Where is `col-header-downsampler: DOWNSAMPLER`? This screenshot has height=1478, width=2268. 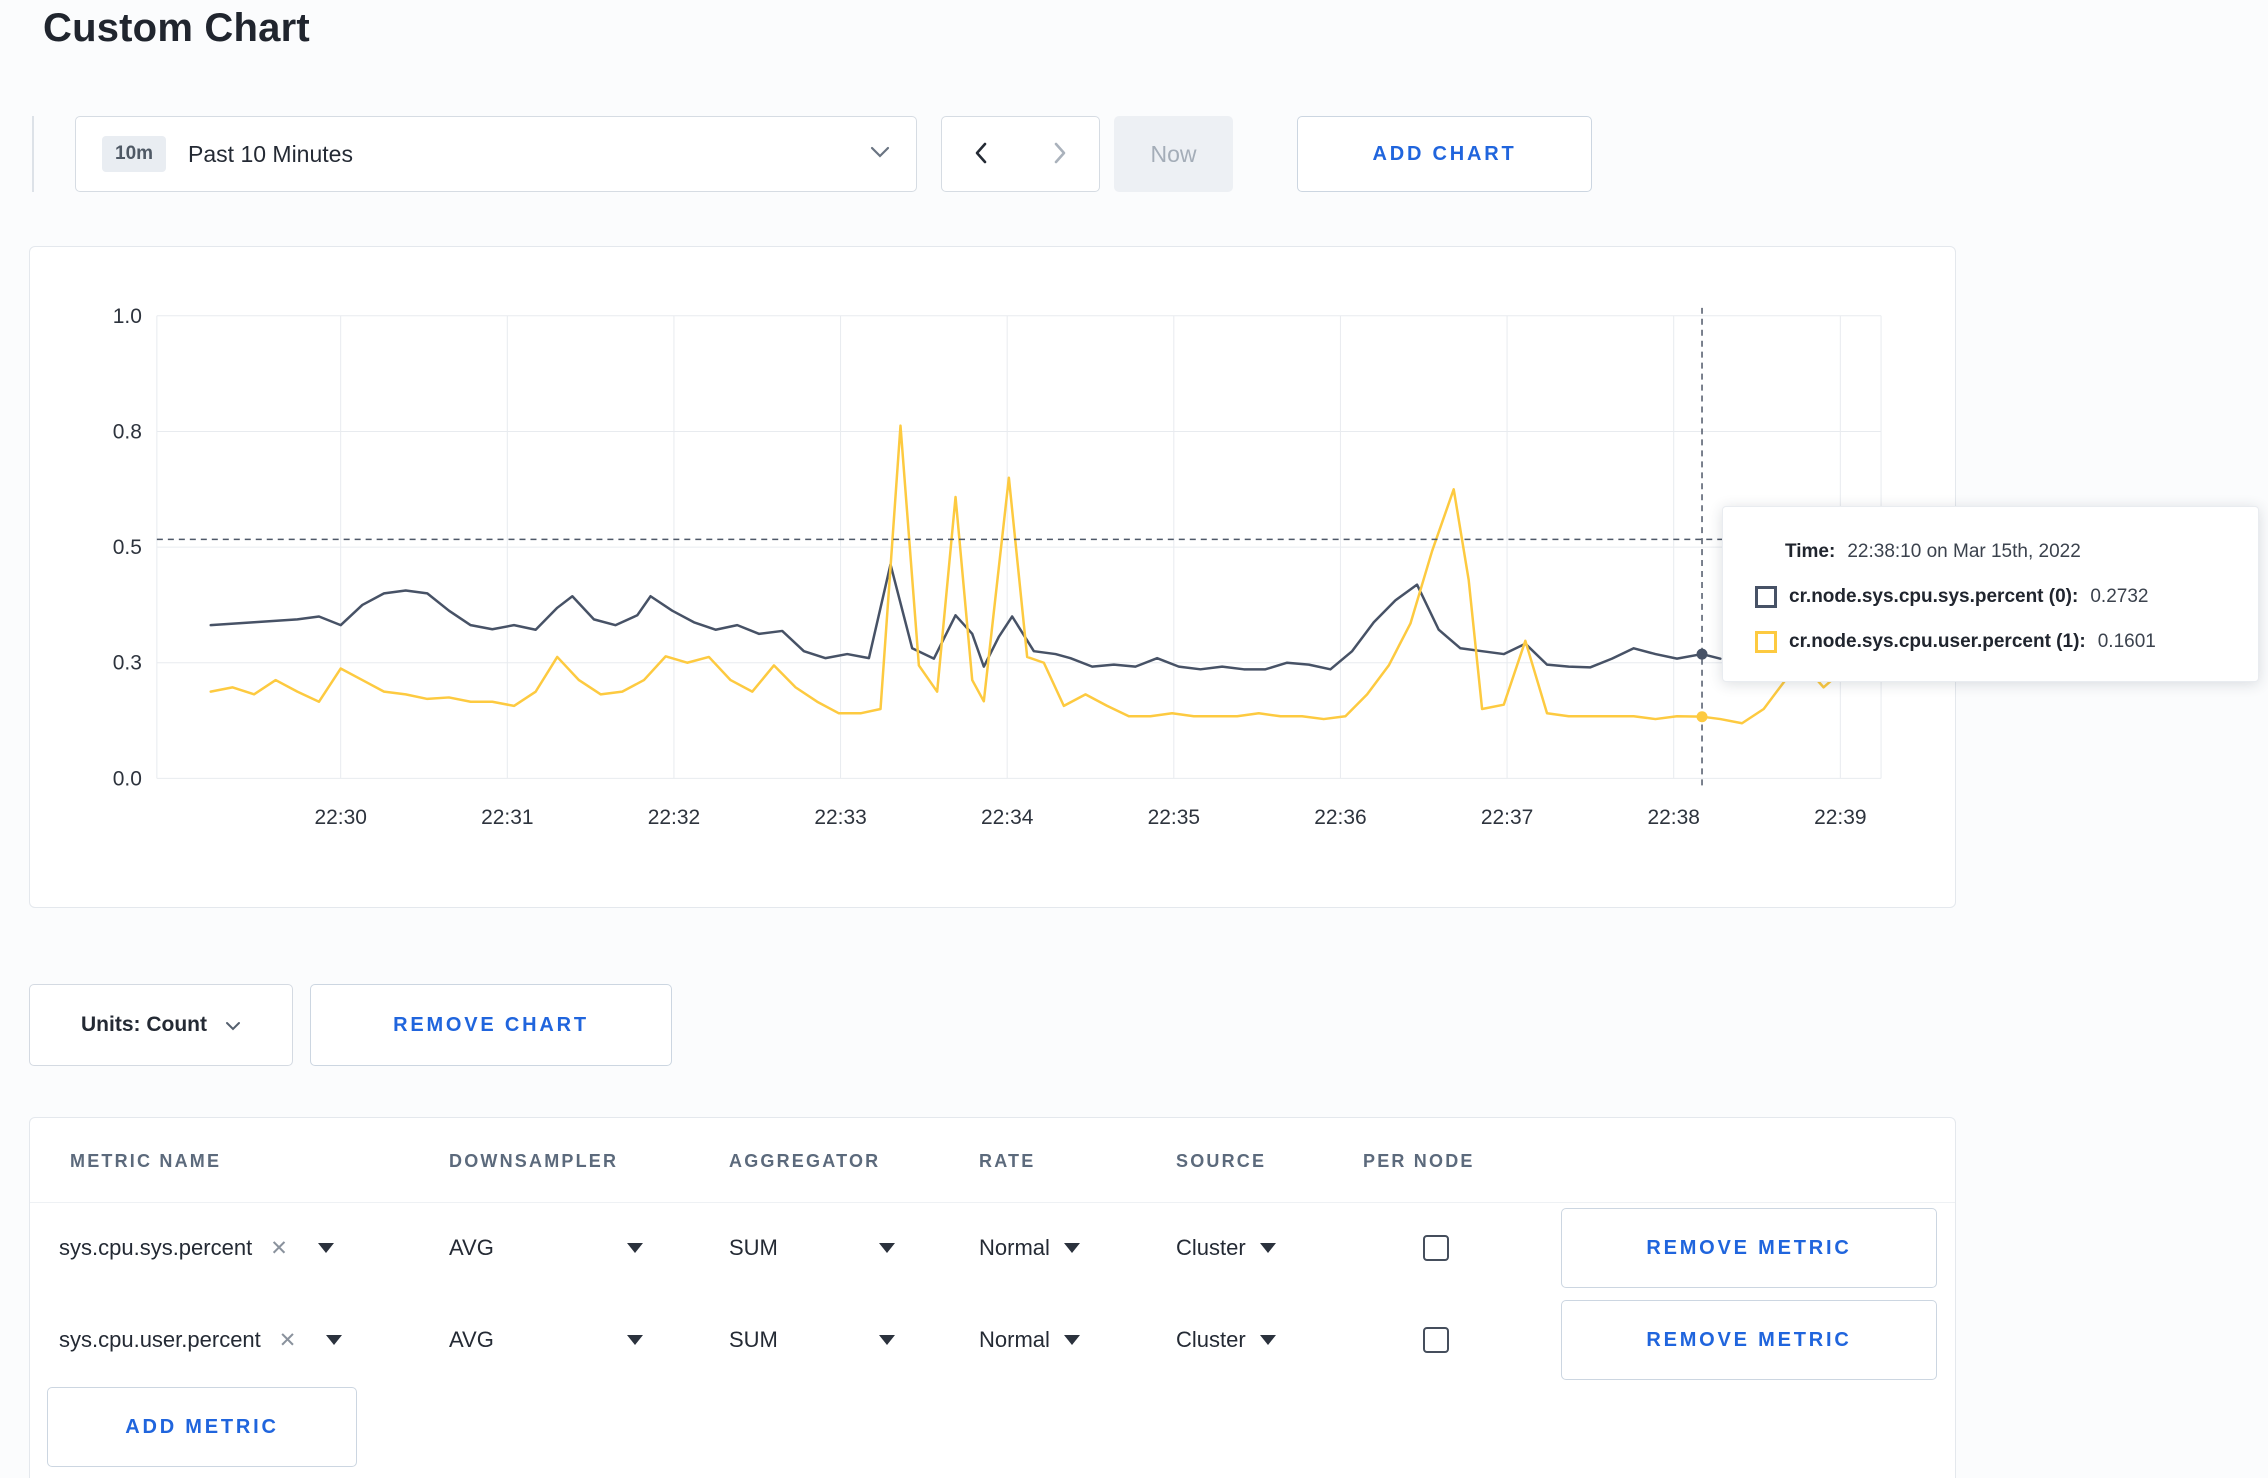 col-header-downsampler: DOWNSAMPLER is located at coordinates (534, 1161).